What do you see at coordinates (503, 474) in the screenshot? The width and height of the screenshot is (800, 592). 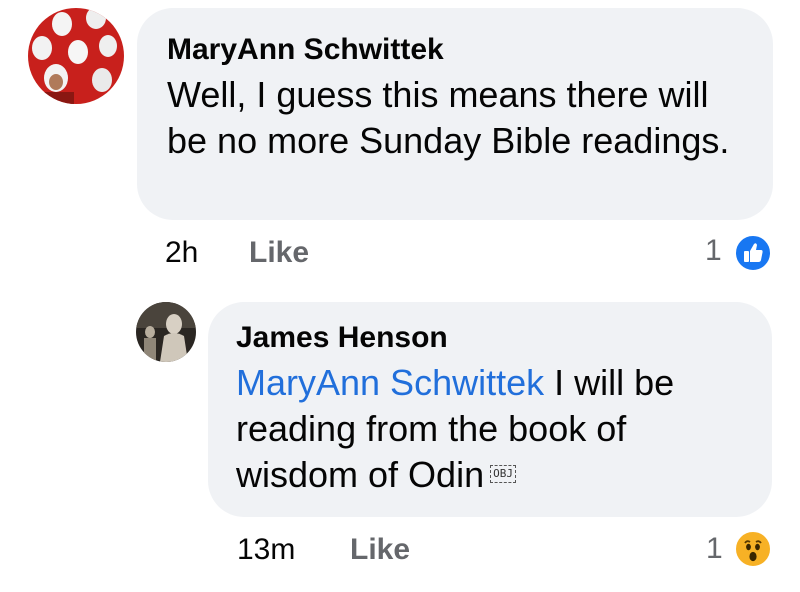 I see `object-placeholder-icon: OBJ` at bounding box center [503, 474].